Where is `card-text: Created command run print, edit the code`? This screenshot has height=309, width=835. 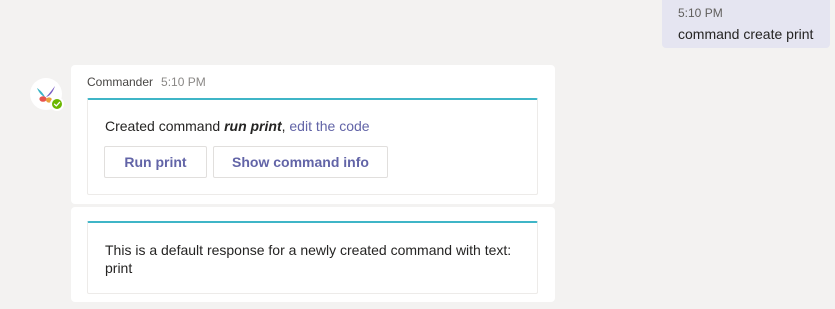
card-text: Created command run print, edit the code is located at coordinates (237, 126).